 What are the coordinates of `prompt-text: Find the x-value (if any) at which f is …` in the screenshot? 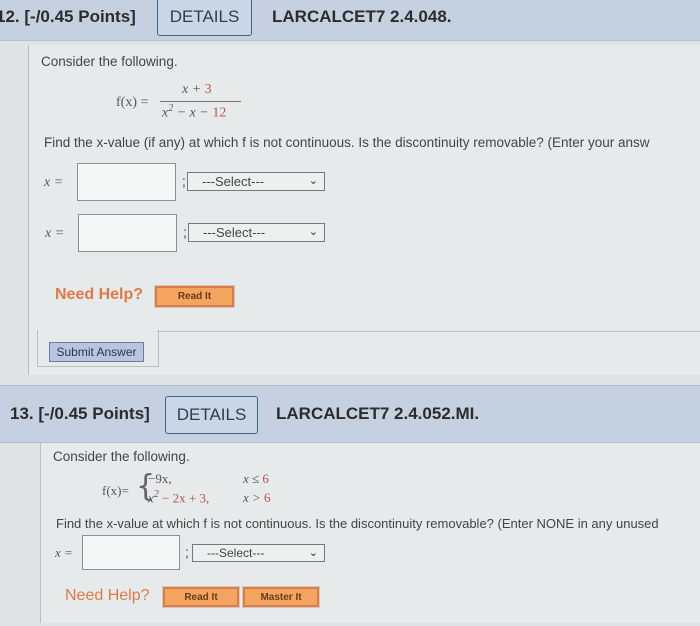 It's located at (347, 142).